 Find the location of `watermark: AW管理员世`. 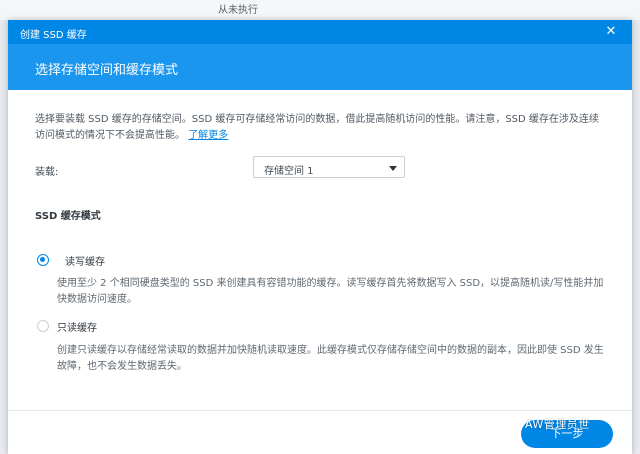

watermark: AW管理员世 is located at coordinates (557, 424).